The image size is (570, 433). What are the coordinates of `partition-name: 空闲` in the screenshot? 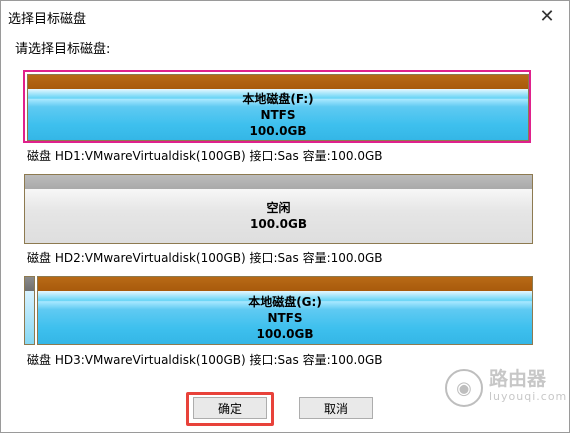 It's located at (278, 208).